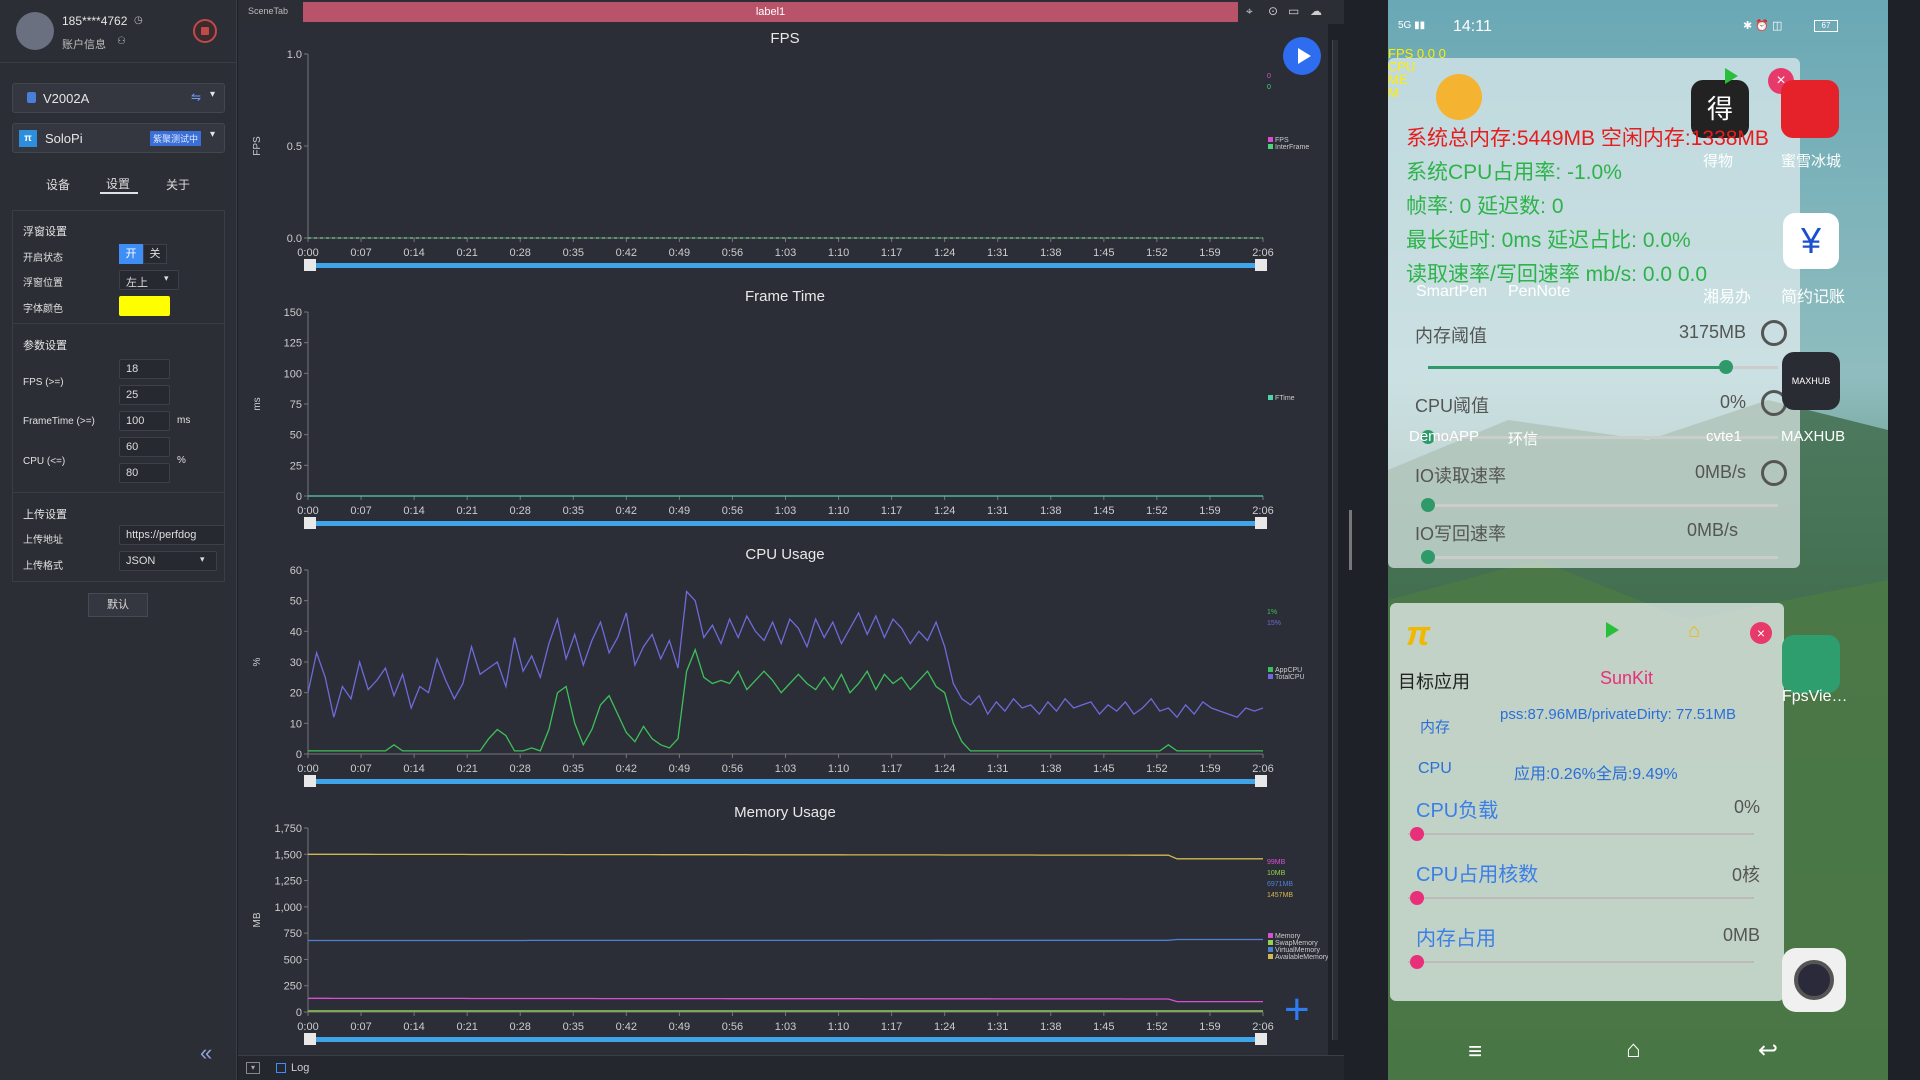 The height and width of the screenshot is (1080, 1920). I want to click on user-manage-icon: ⚇, so click(121, 41).